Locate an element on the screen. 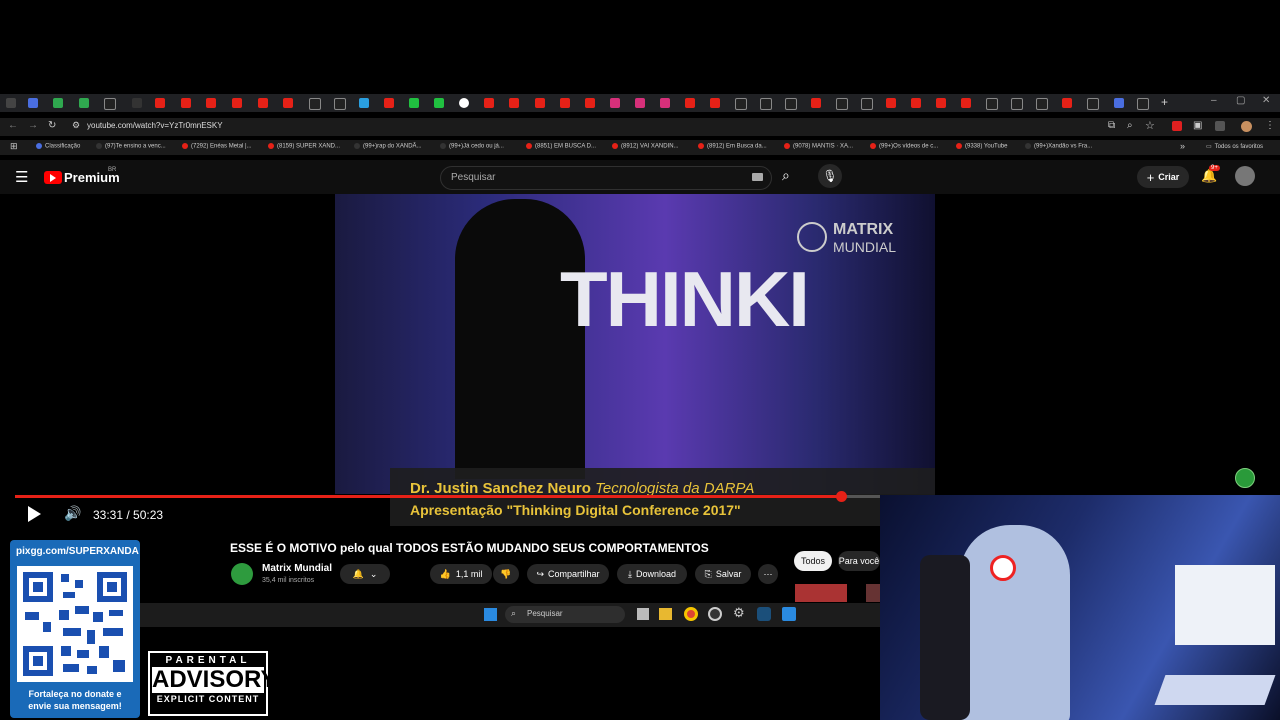  dislike-button: 👎 is located at coordinates (506, 574).